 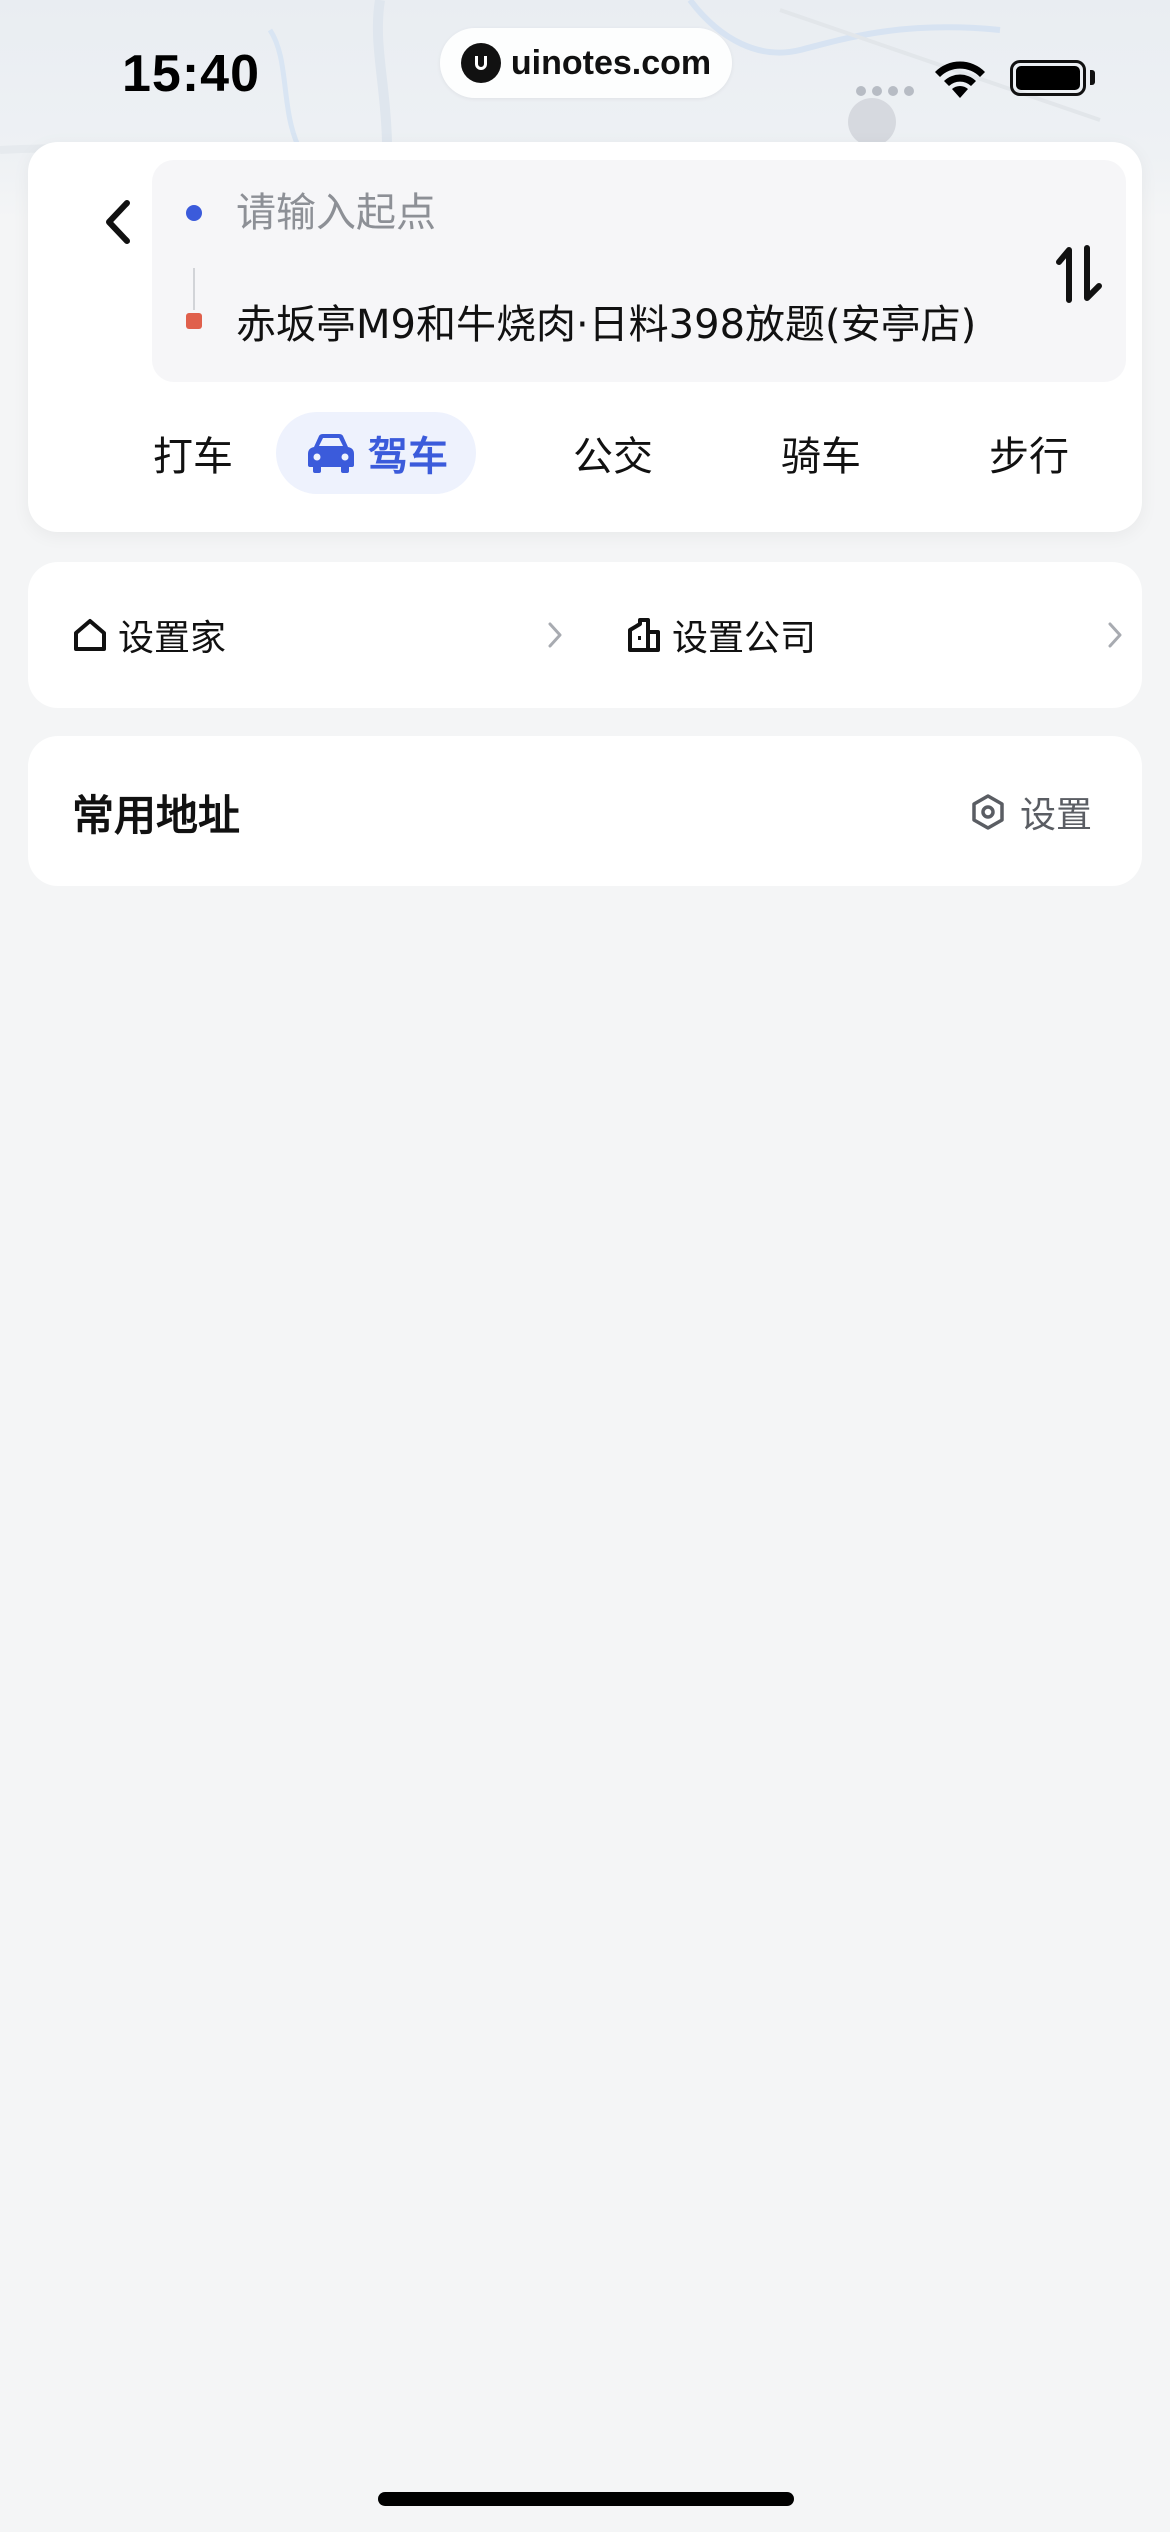 I want to click on tab-taxi: 打车, so click(x=193, y=453).